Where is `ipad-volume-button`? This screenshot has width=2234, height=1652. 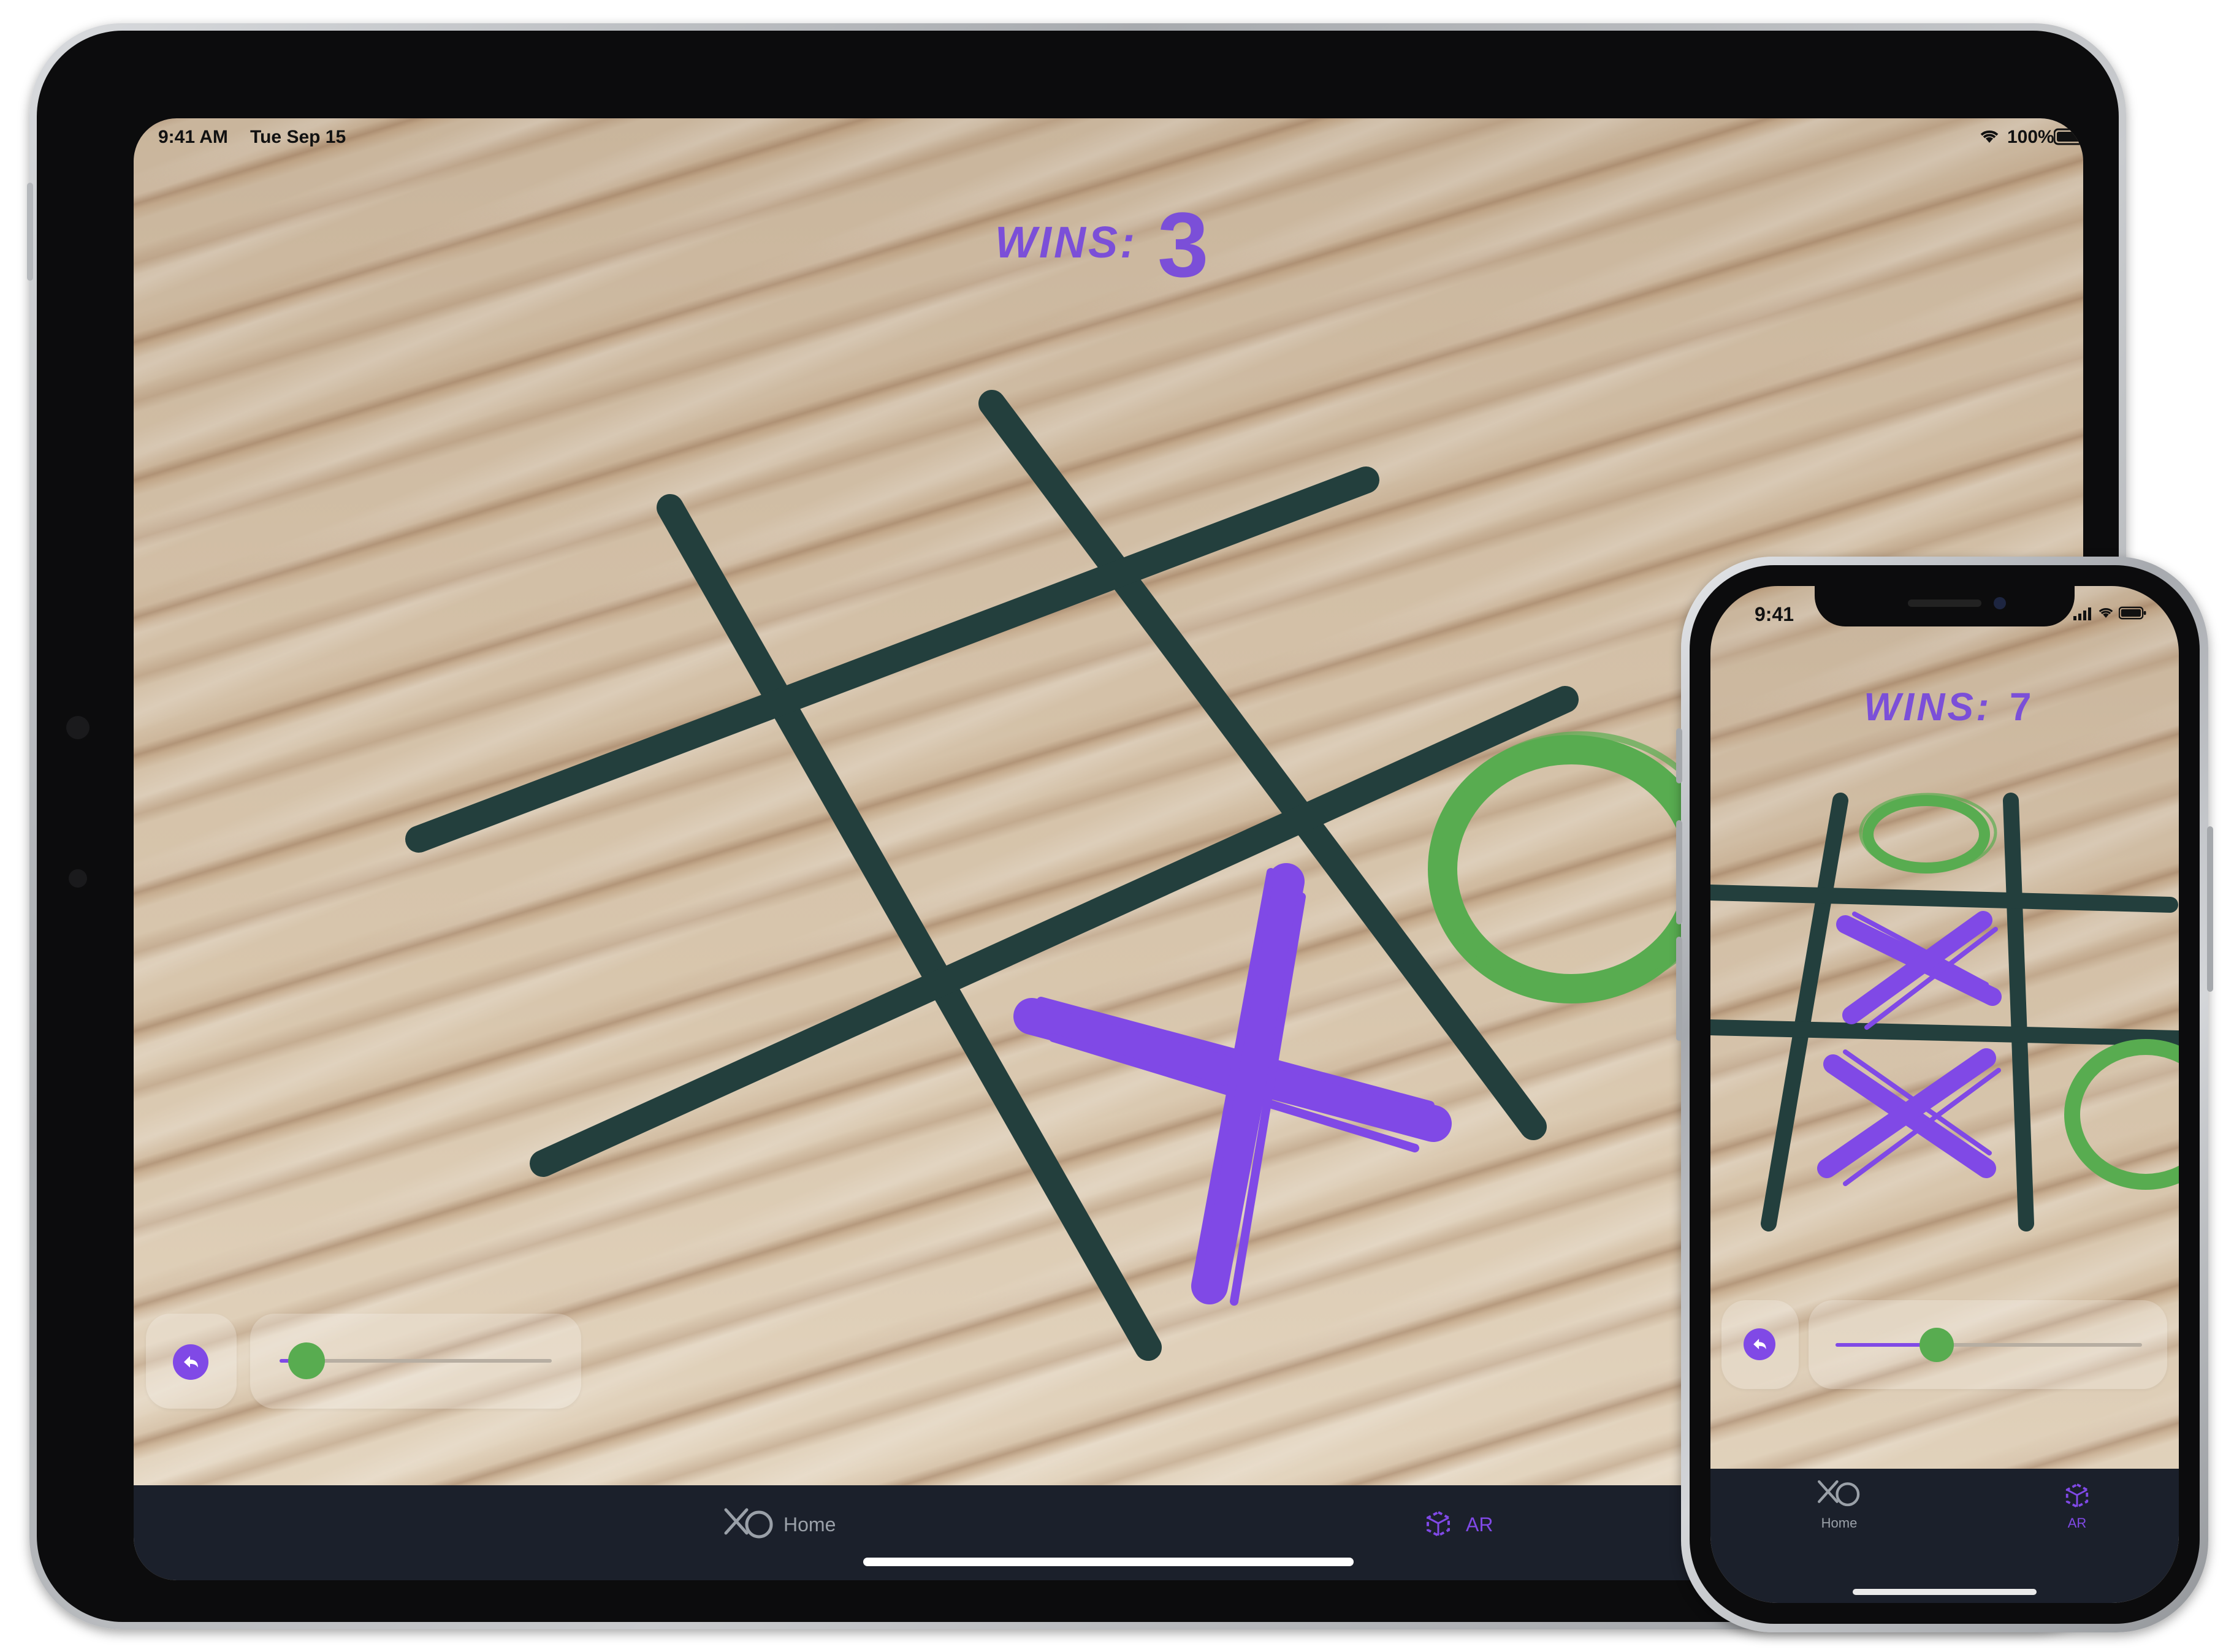 ipad-volume-button is located at coordinates (30, 232).